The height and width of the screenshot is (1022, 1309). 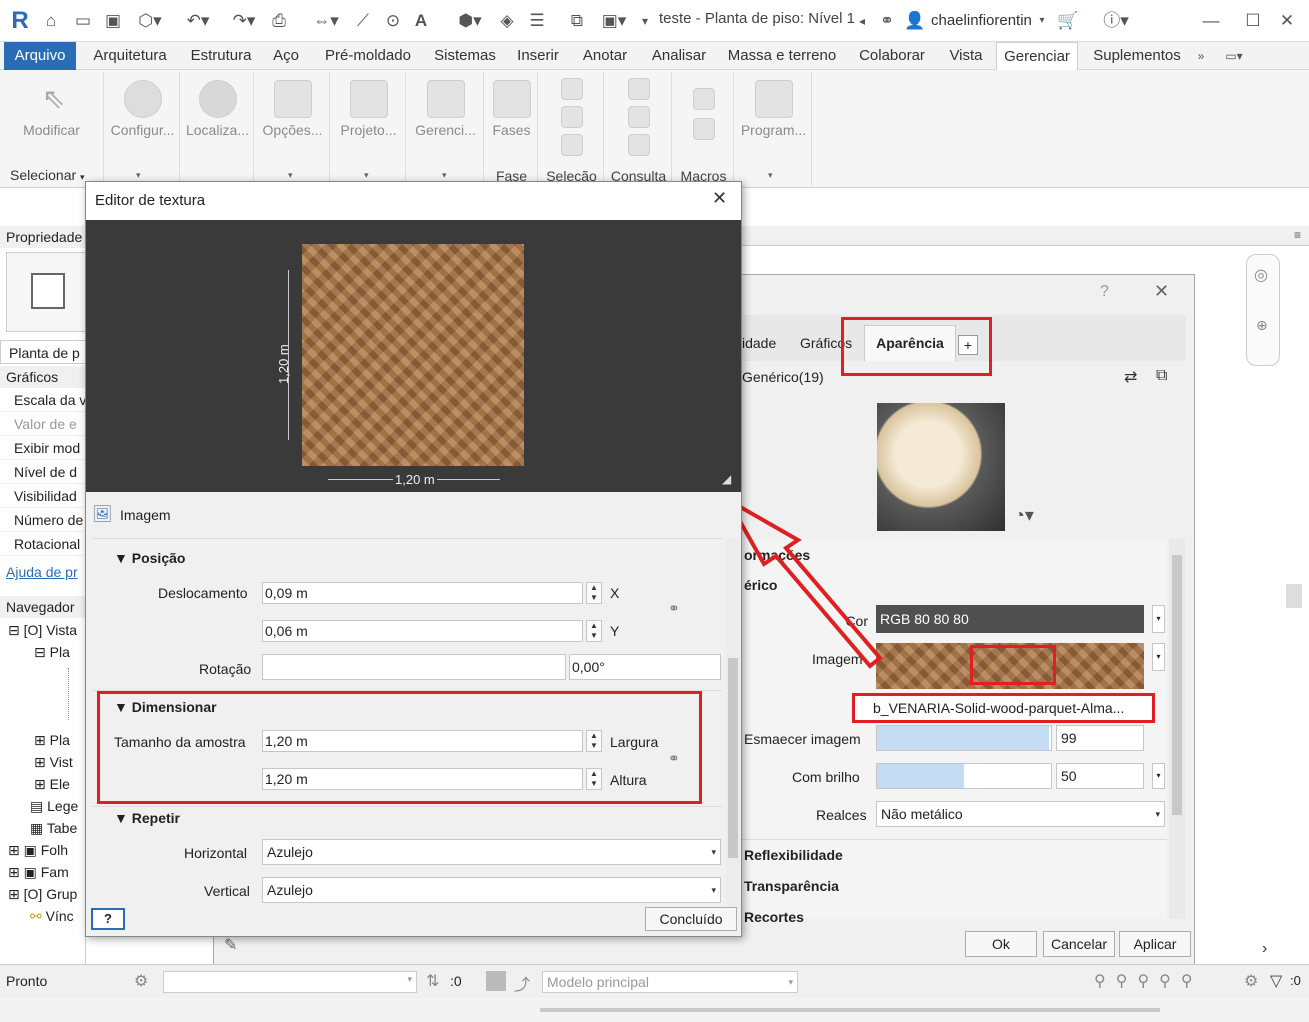 I want to click on settings-gear-icon: ⚙, so click(x=1251, y=981).